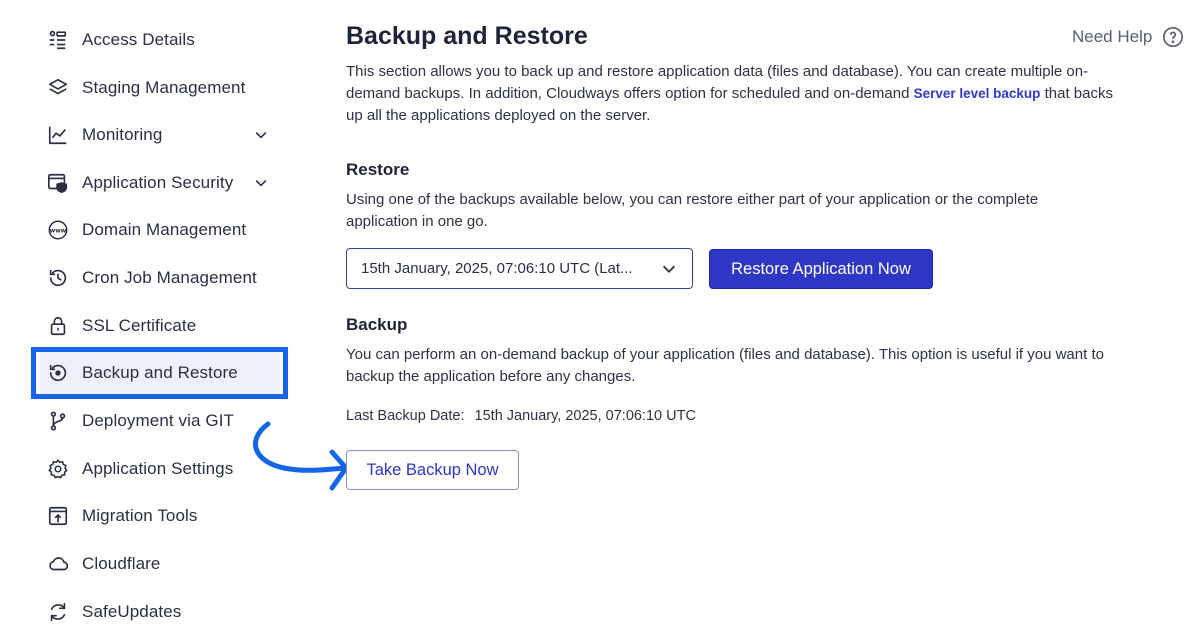 This screenshot has height=644, width=1200. I want to click on access-details-icon, so click(58, 40).